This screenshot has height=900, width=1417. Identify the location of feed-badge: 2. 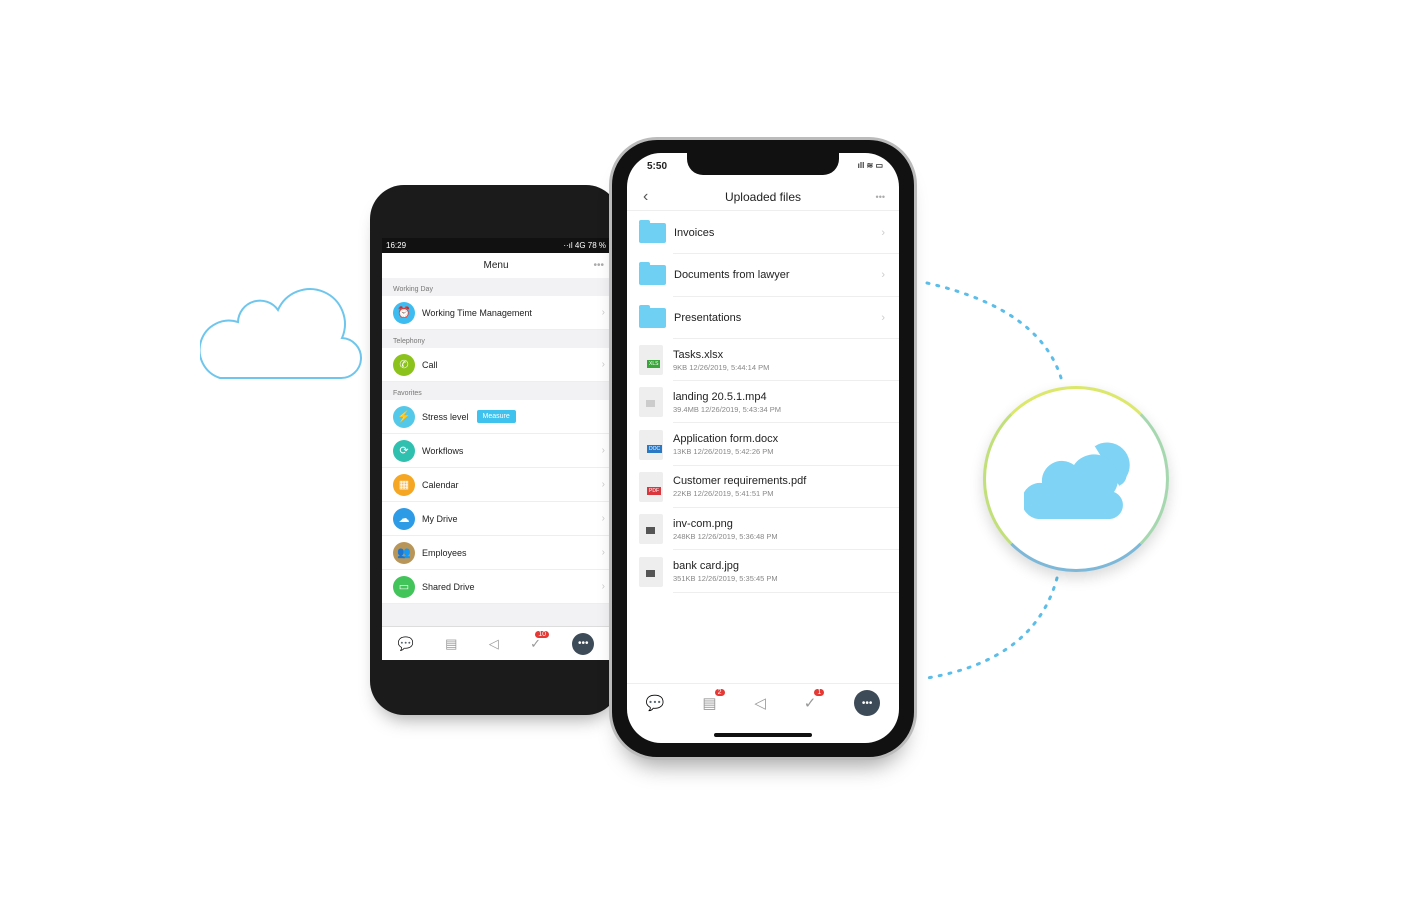
(719, 692).